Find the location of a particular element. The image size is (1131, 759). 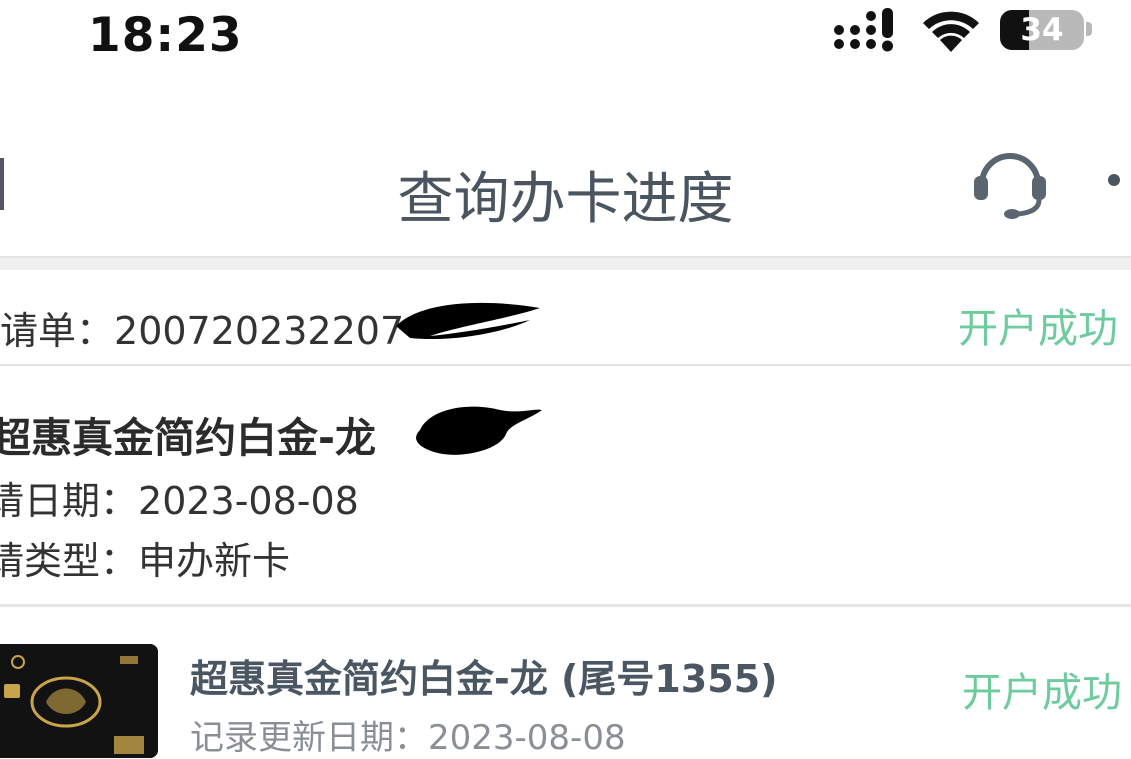

battery-percent: 34 is located at coordinates (1042, 30).